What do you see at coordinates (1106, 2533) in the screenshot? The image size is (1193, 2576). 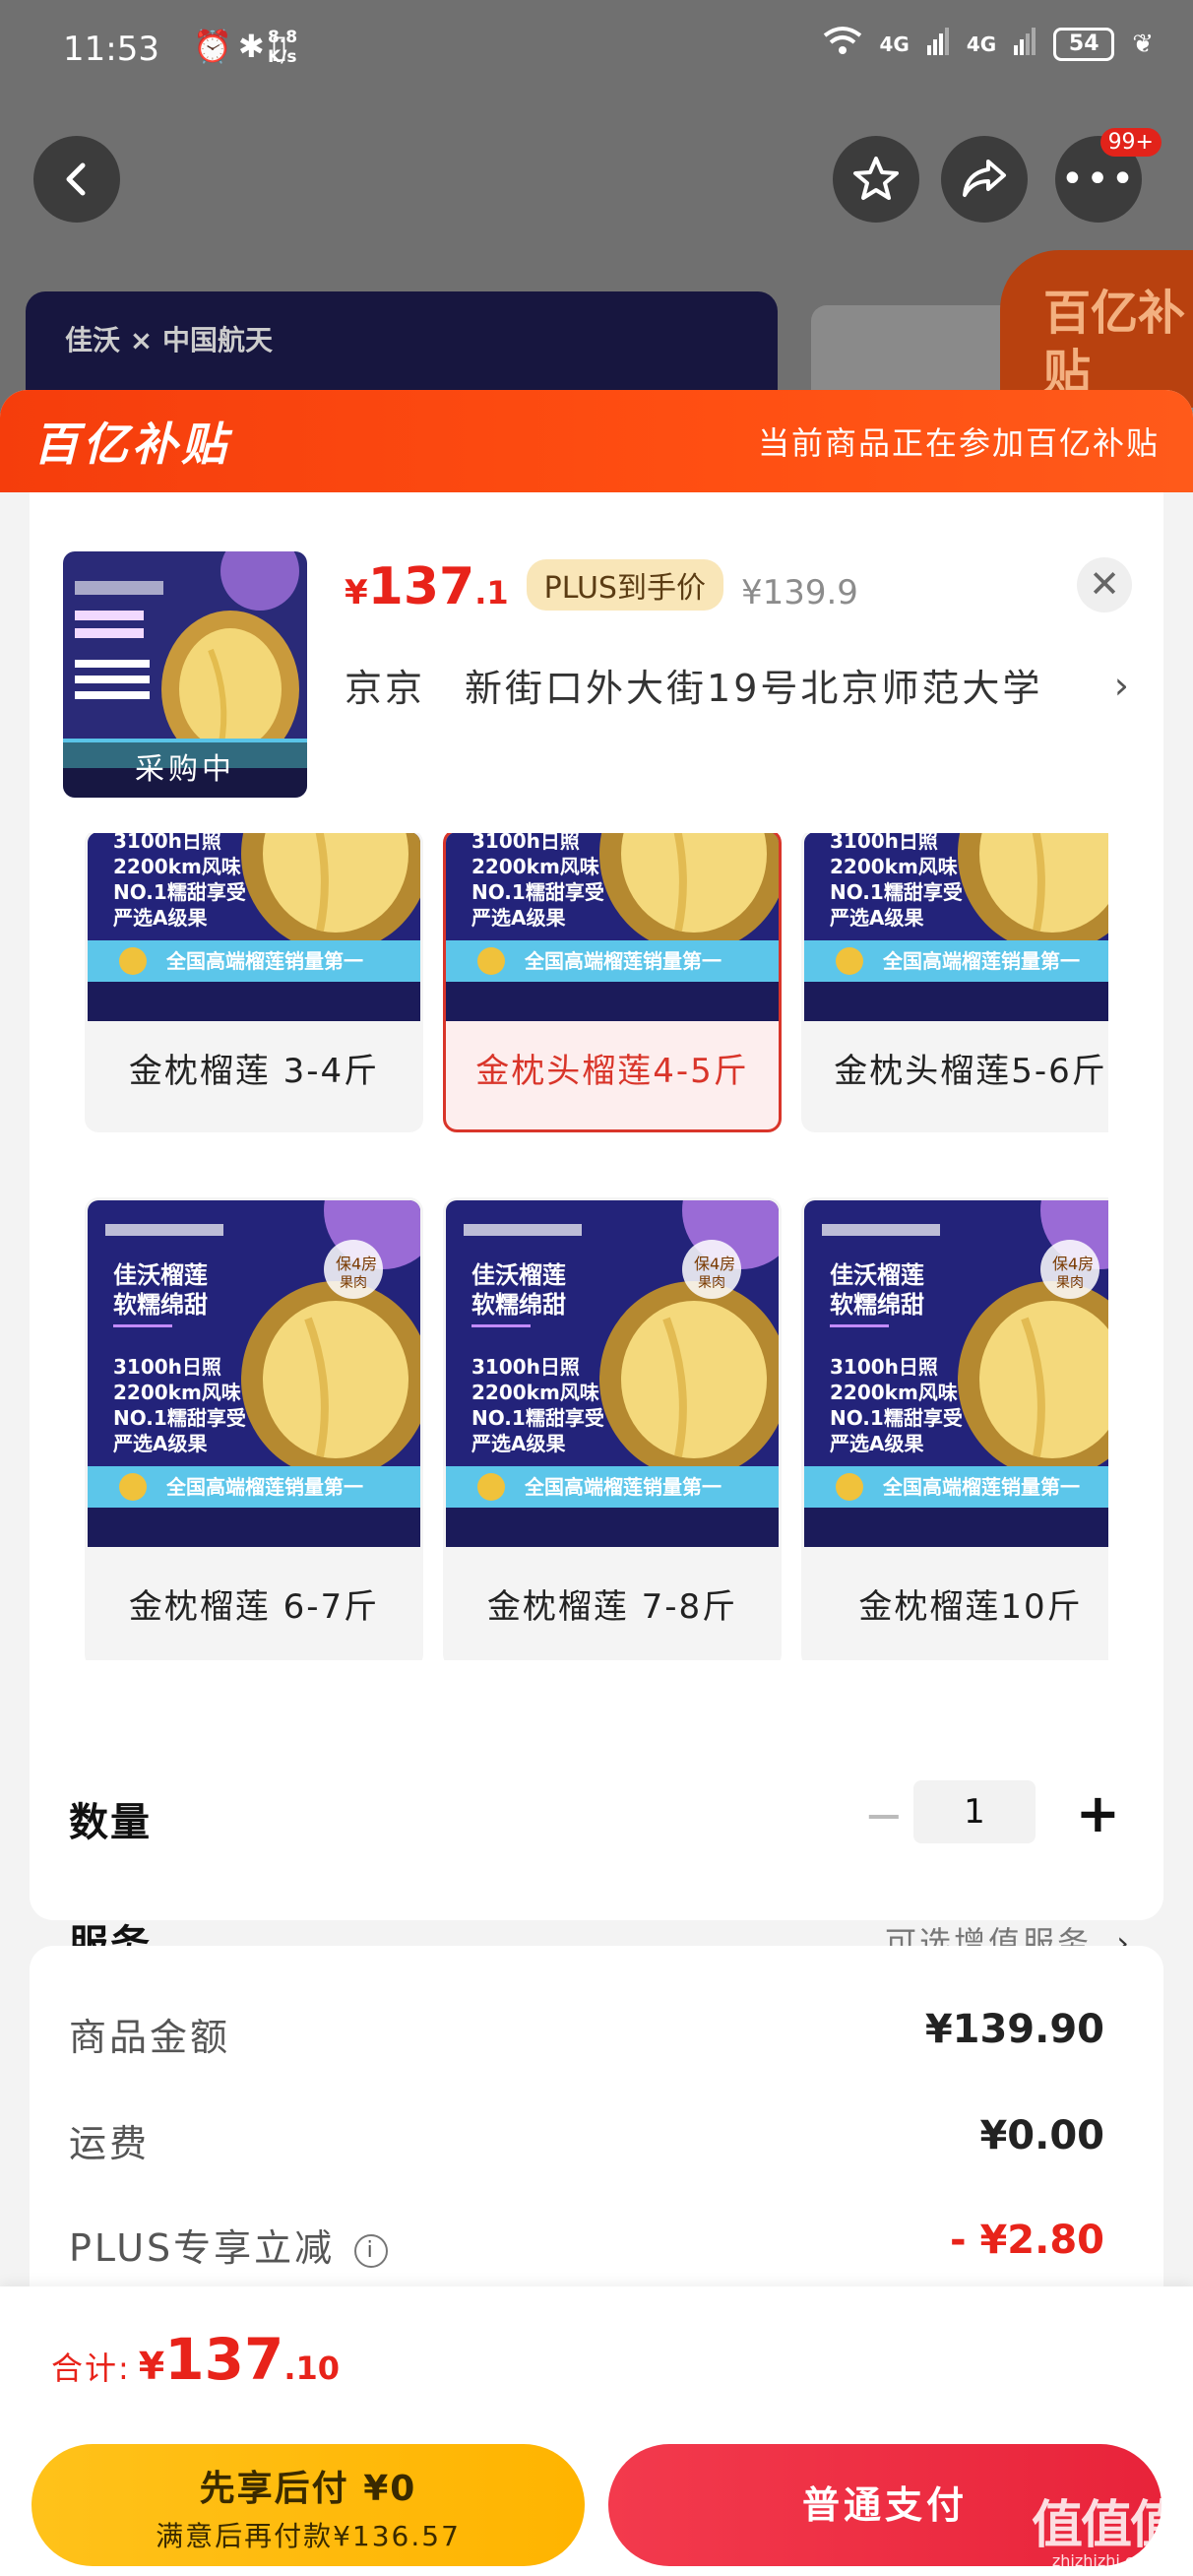 I see `site-watermark: 值值值 zhizhizhi.com` at bounding box center [1106, 2533].